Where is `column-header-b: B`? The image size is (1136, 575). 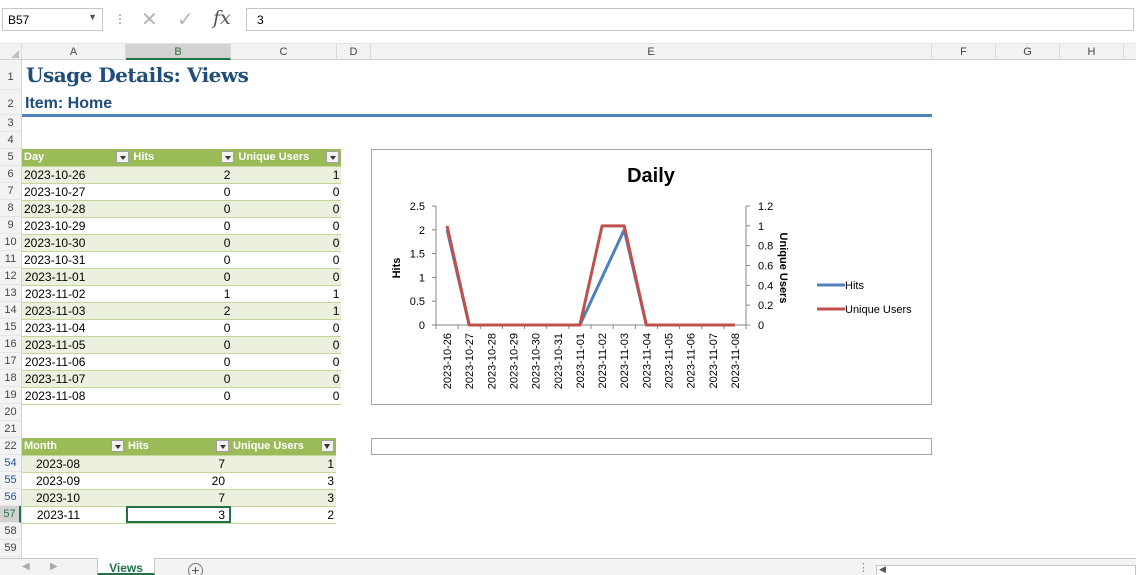
column-header-b: B is located at coordinates (178, 52).